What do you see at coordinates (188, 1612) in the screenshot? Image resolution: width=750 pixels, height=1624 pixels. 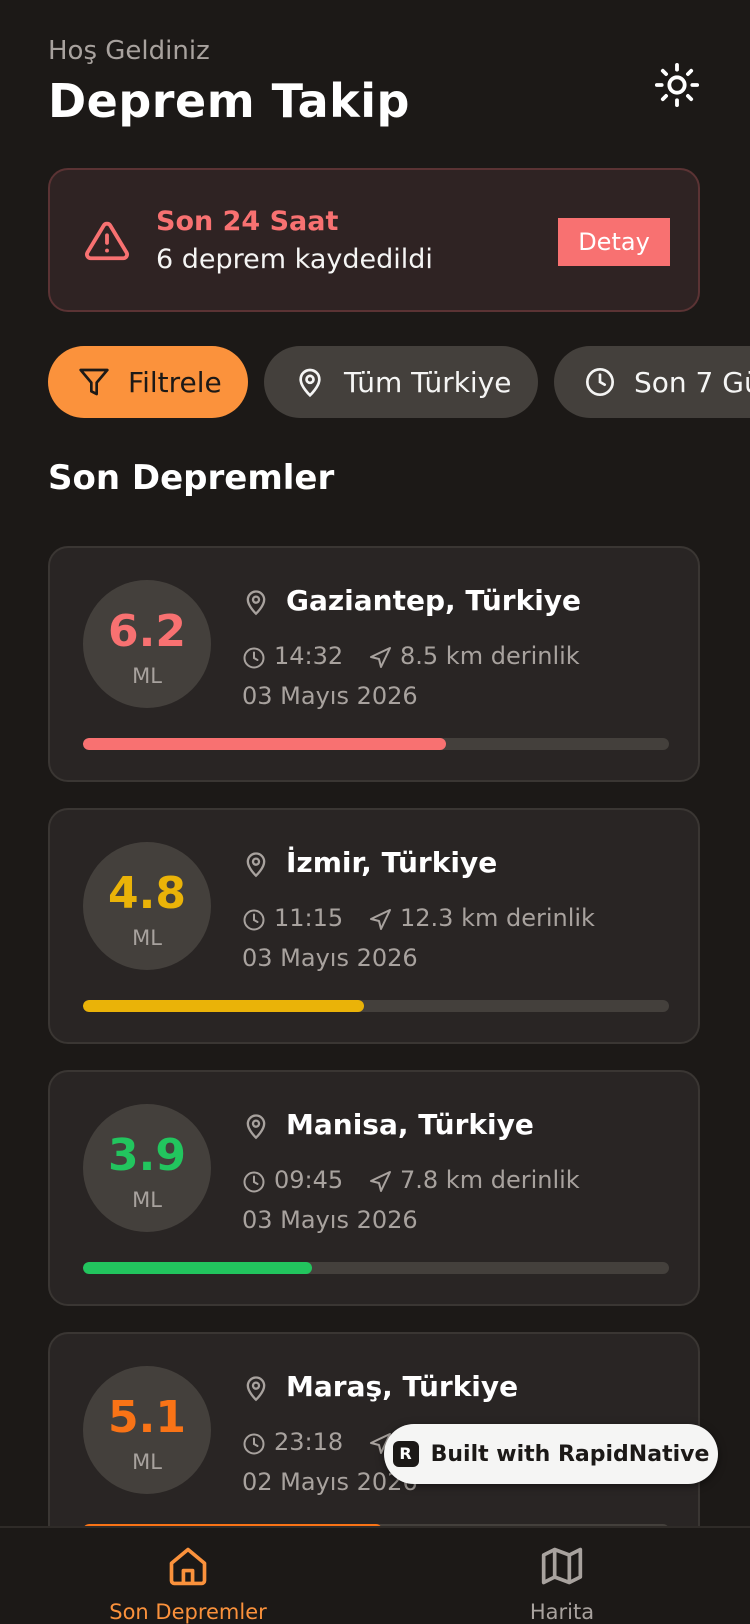 I see `nav-label-recent-quakes: Son Depremler` at bounding box center [188, 1612].